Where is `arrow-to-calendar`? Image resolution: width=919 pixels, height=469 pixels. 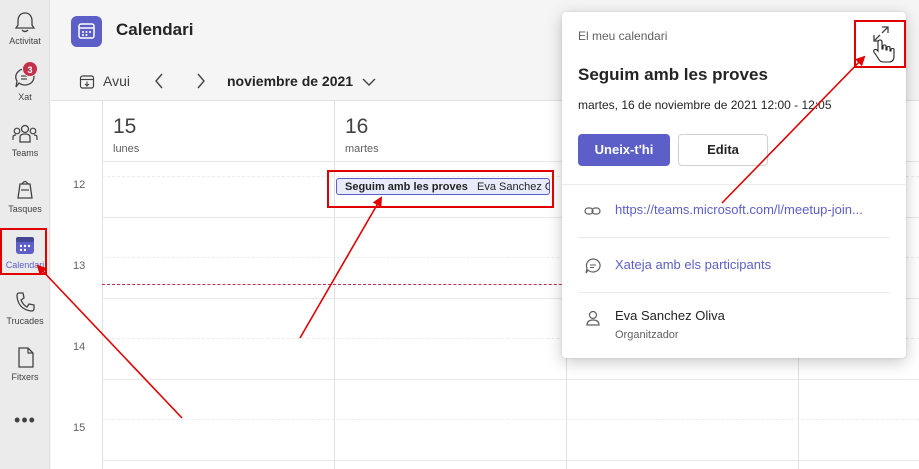
arrow-to-calendar is located at coordinates (109, 341).